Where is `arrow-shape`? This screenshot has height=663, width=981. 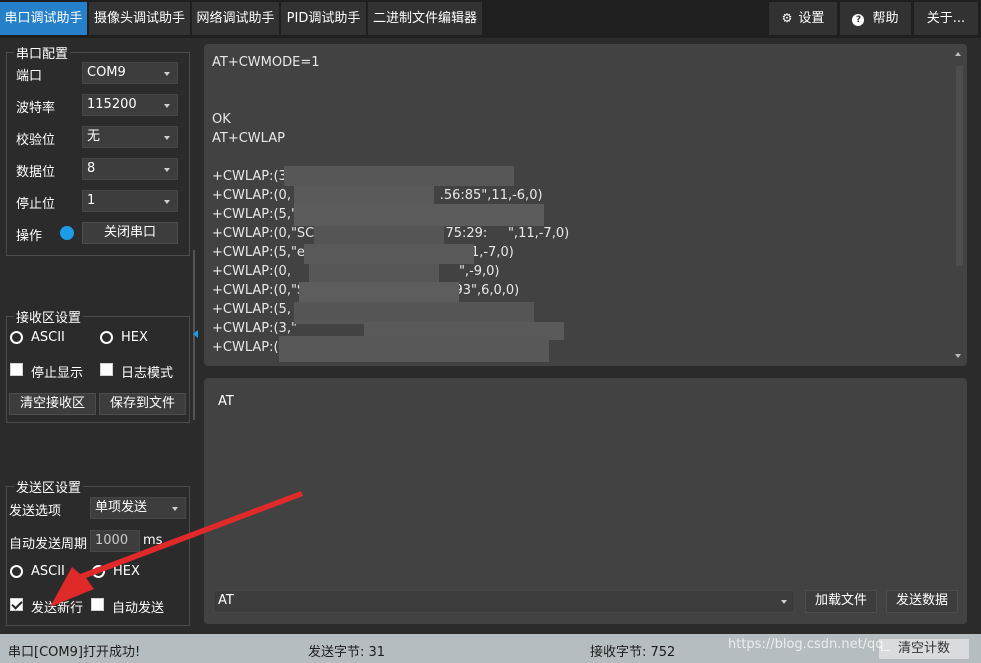 arrow-shape is located at coordinates (176, 549).